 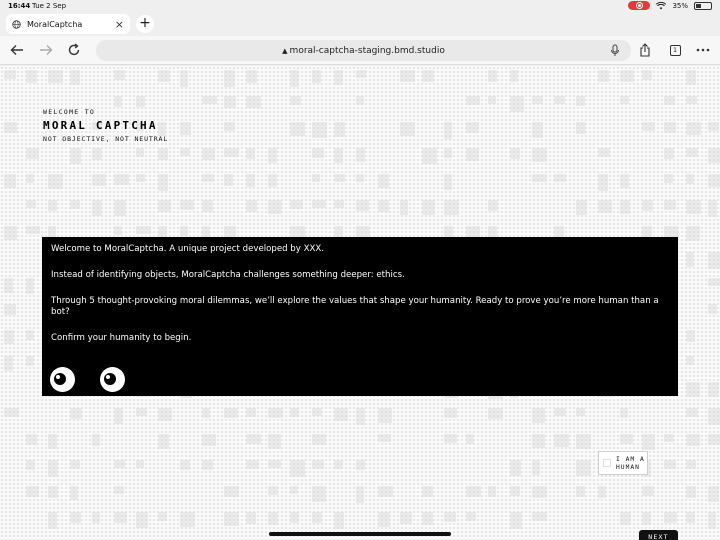 I want to click on site-icon: ▲, so click(x=285, y=50).